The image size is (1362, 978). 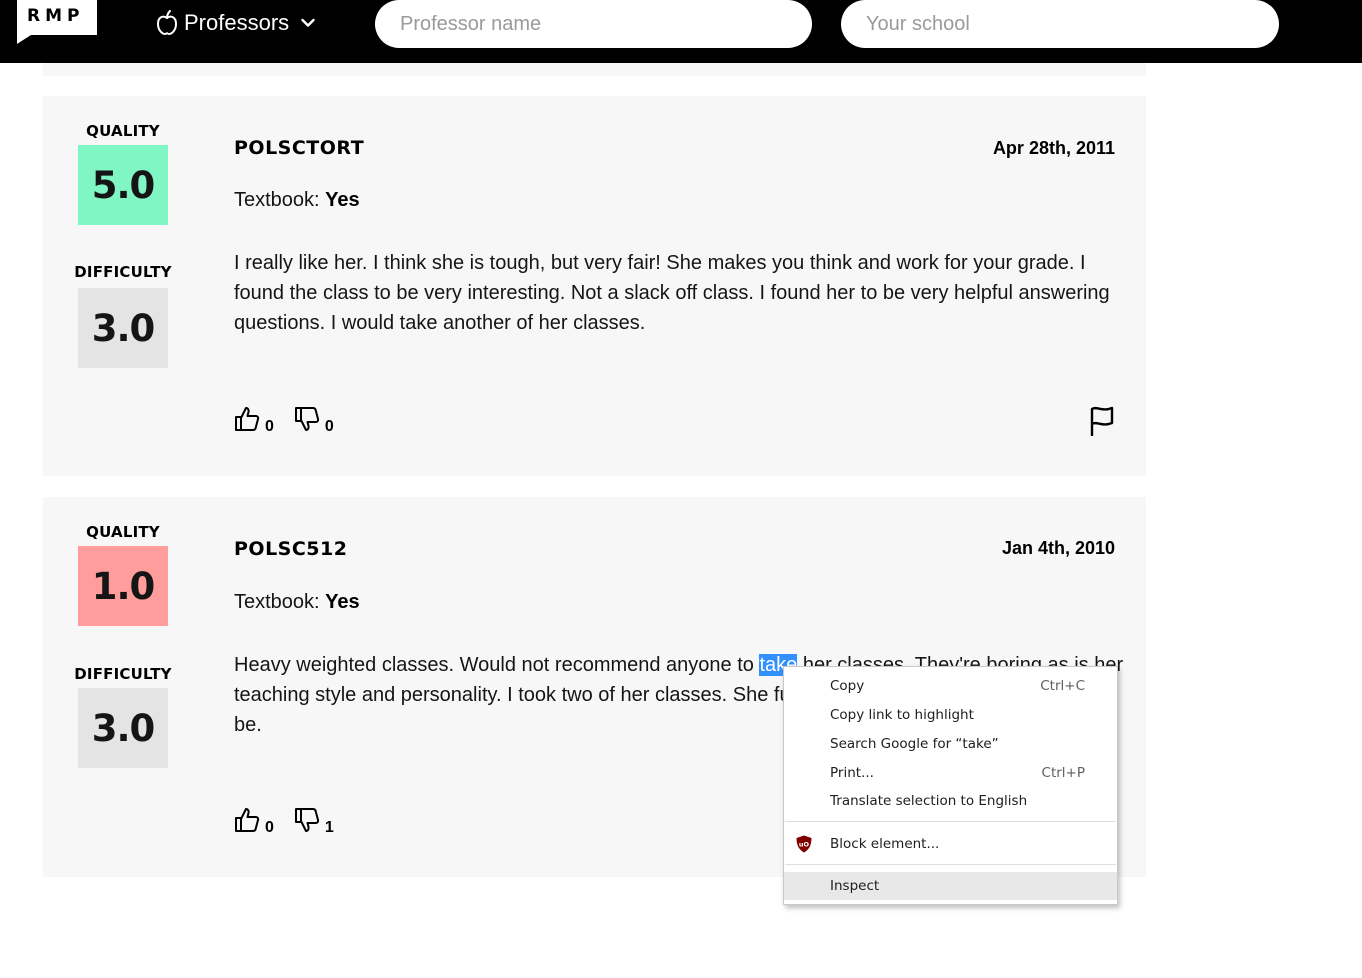 What do you see at coordinates (594, 69) in the screenshot?
I see `previous-rating-card` at bounding box center [594, 69].